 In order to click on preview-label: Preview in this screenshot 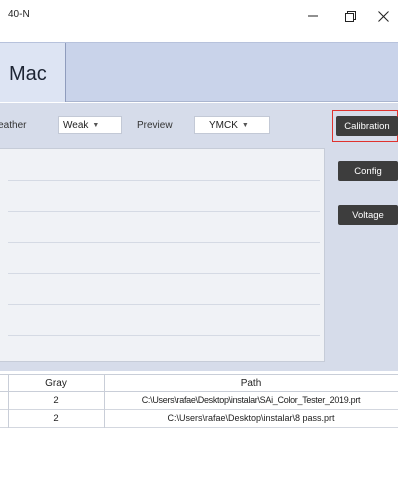, I will do `click(155, 125)`.